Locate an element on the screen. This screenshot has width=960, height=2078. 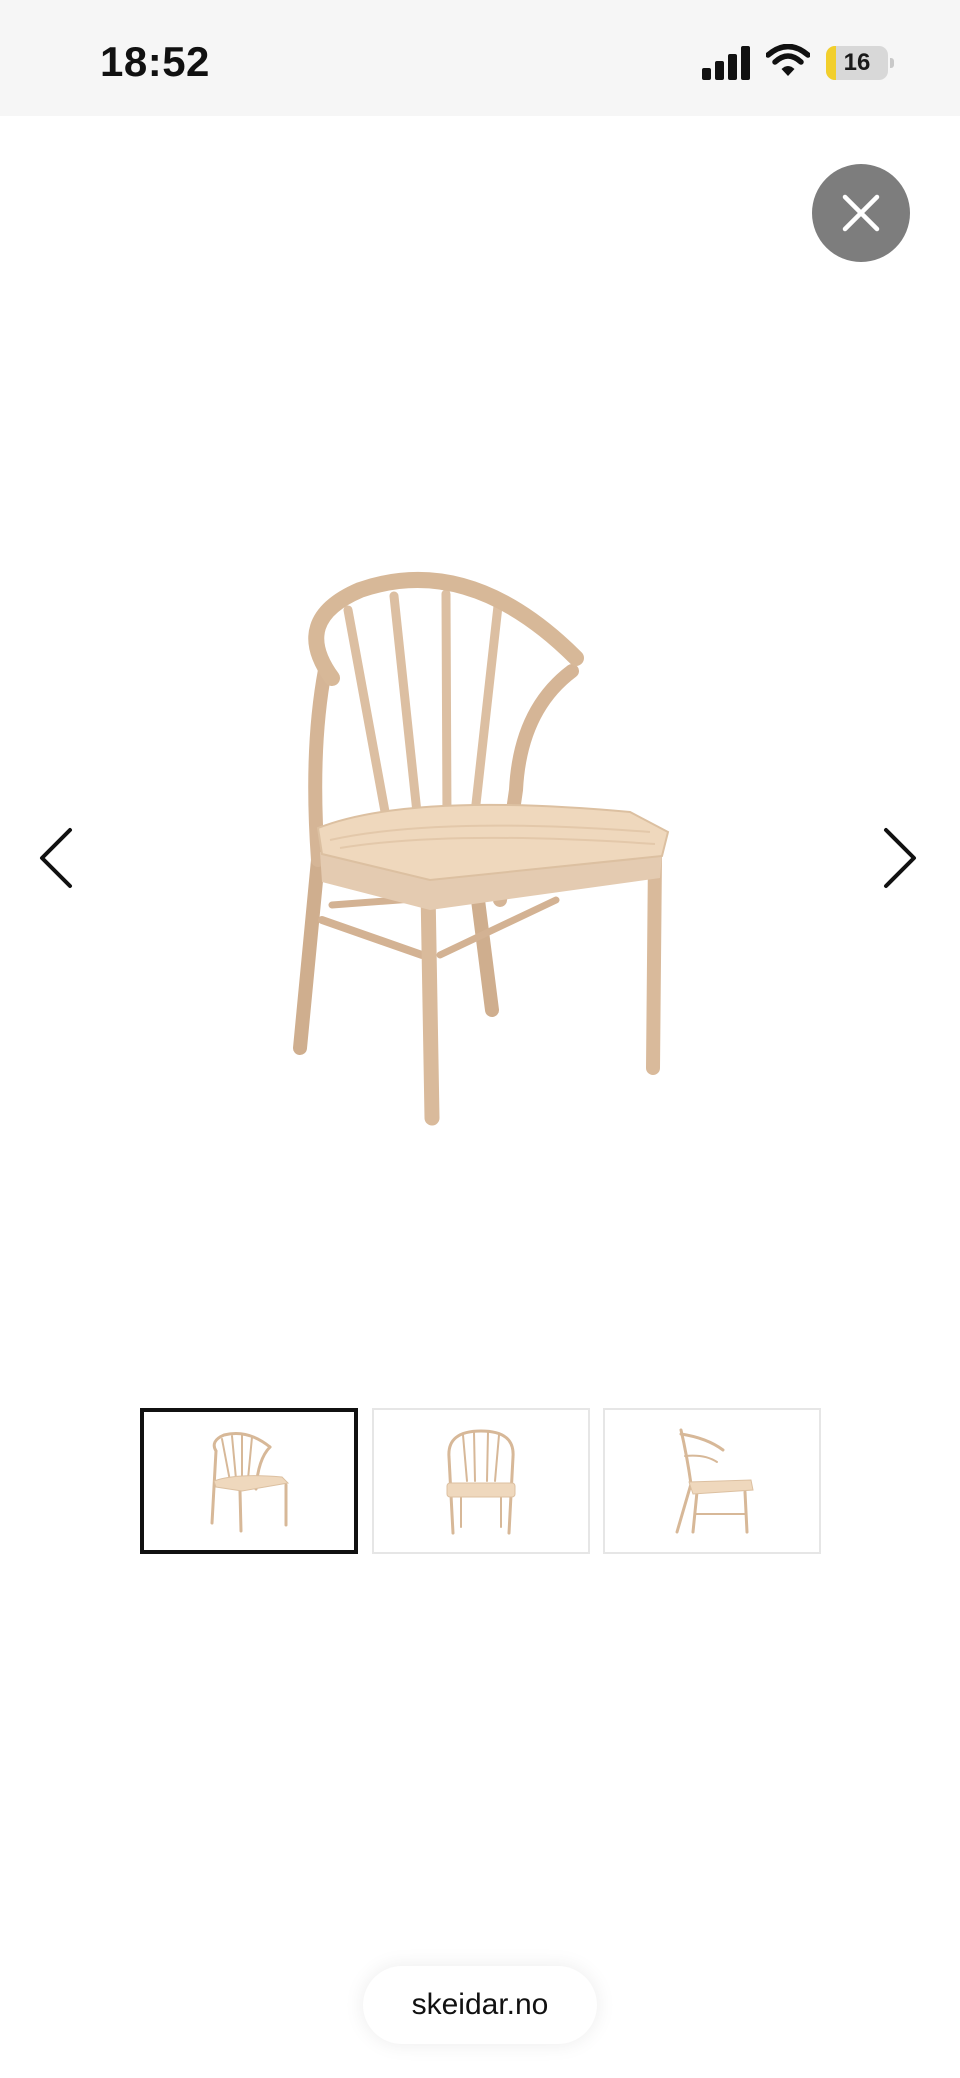
battery-indicator: 16 is located at coordinates (860, 63).